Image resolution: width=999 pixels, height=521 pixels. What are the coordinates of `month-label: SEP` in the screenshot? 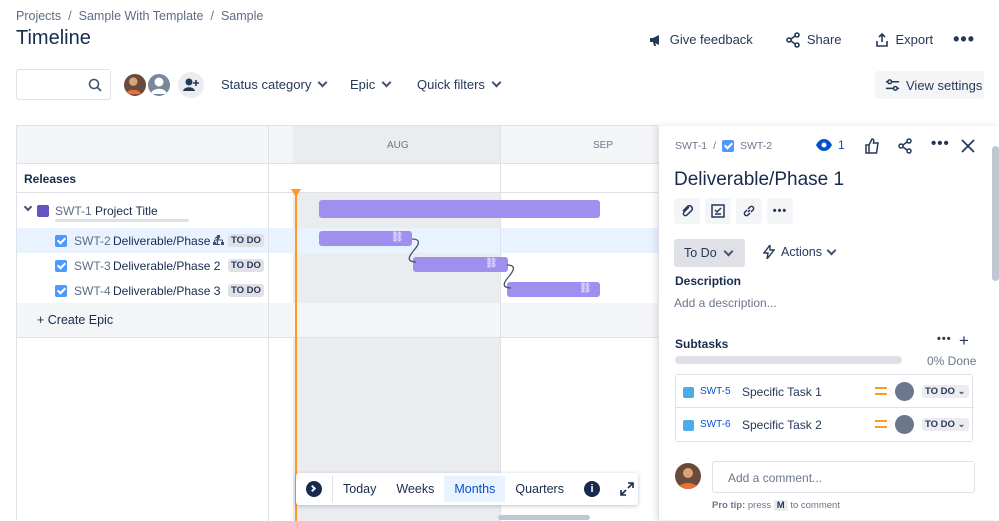 It's located at (603, 145).